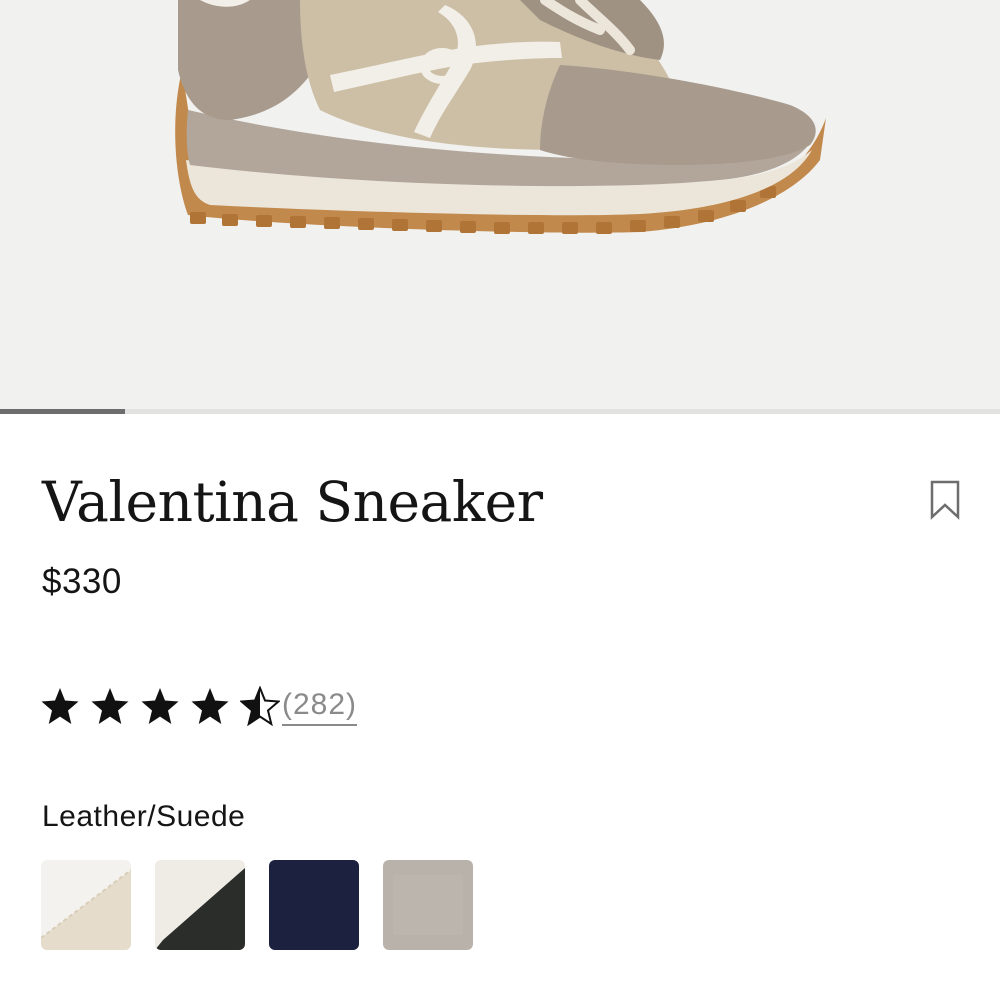 The width and height of the screenshot is (1000, 1000). I want to click on swatch-navy-image, so click(314, 905).